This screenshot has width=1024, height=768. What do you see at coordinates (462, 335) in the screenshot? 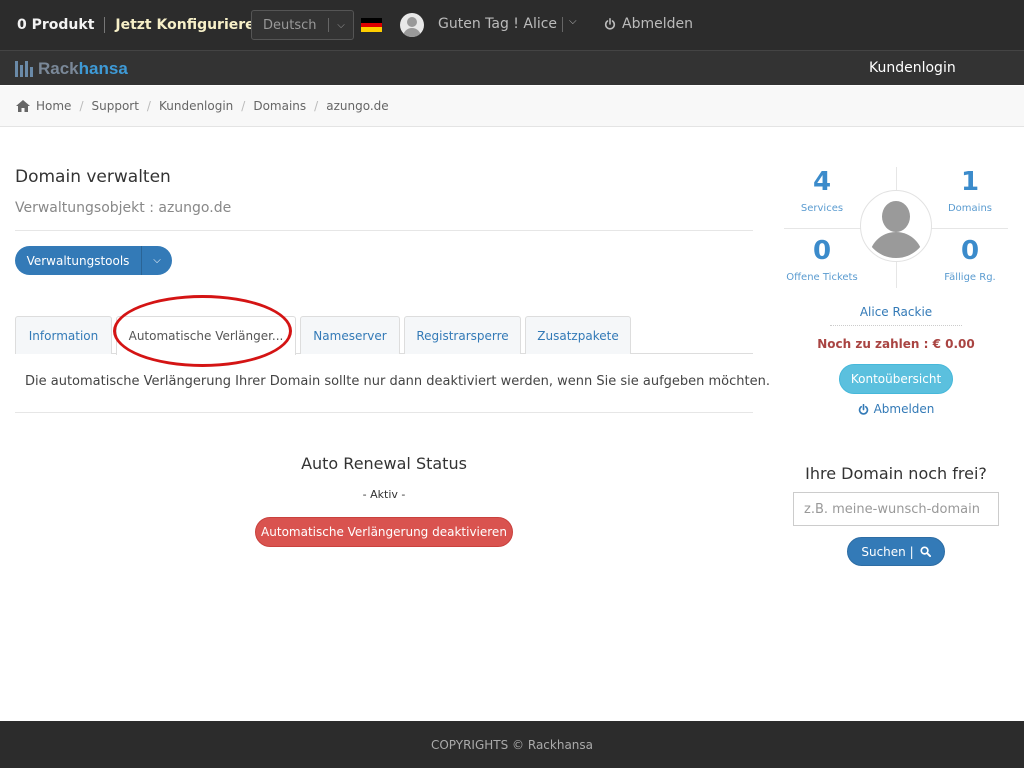
I see `tab-registrar-lock: Registrarsperre` at bounding box center [462, 335].